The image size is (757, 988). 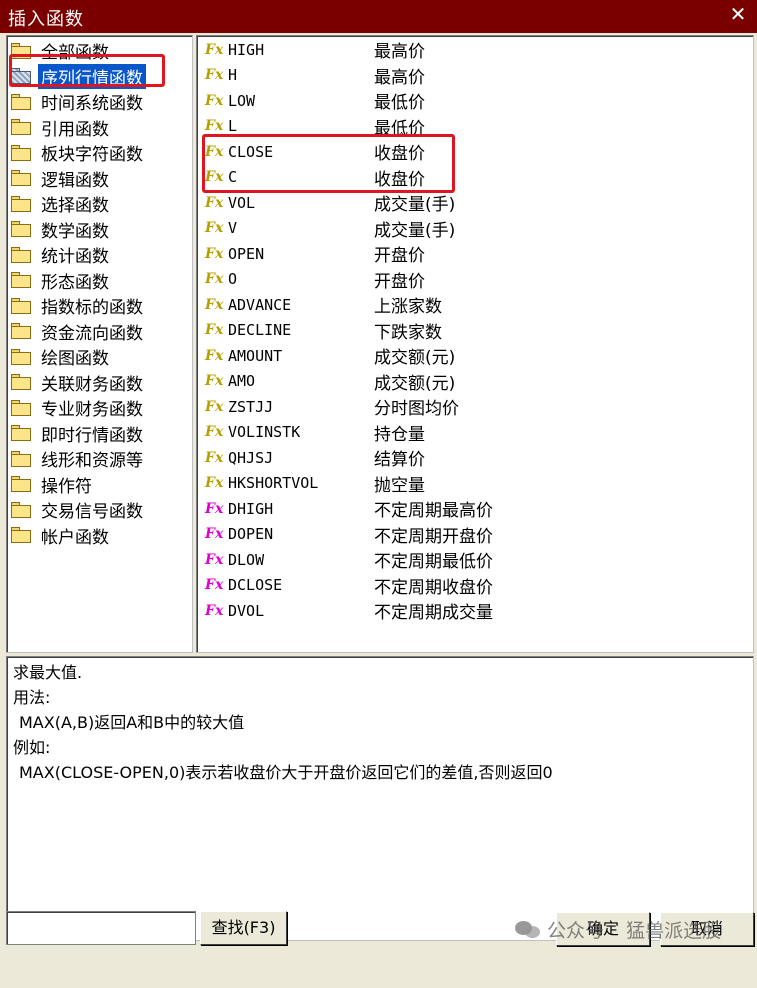 I want to click on category-item: 操作符, so click(x=99, y=485).